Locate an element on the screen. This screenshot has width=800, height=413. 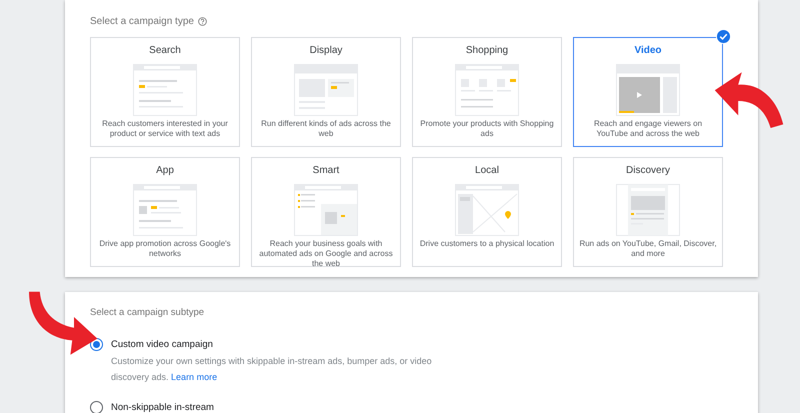
campaign-type-card: Smart Reach your business goals with automated ads on Google and across the web is located at coordinates (326, 212).